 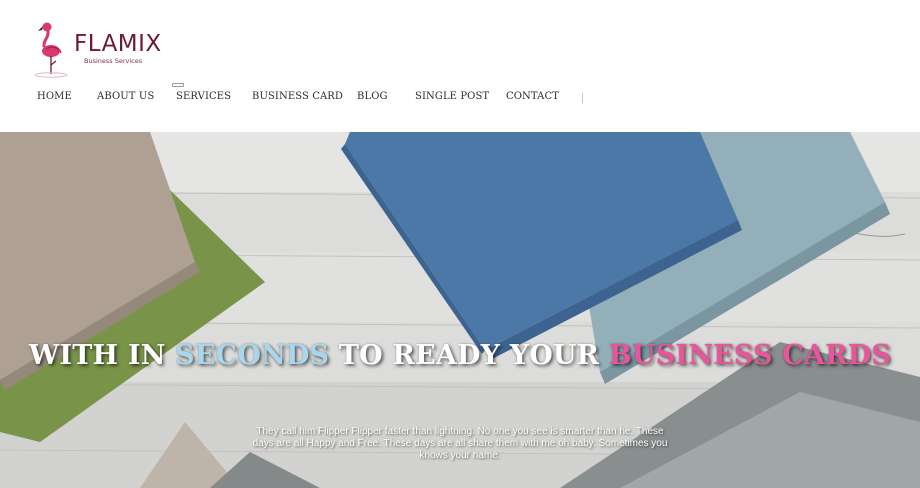 What do you see at coordinates (582, 98) in the screenshot?
I see `nav-divider` at bounding box center [582, 98].